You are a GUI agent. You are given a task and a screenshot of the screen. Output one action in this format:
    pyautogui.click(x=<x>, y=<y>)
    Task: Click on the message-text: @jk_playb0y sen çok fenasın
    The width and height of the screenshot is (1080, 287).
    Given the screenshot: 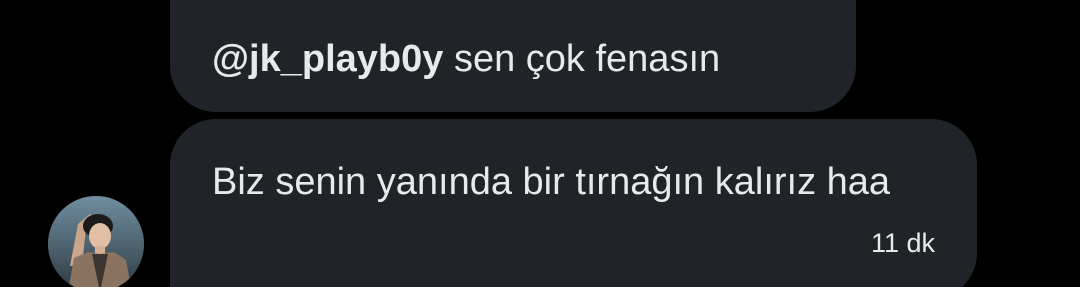 What is the action you would take?
    pyautogui.click(x=466, y=59)
    